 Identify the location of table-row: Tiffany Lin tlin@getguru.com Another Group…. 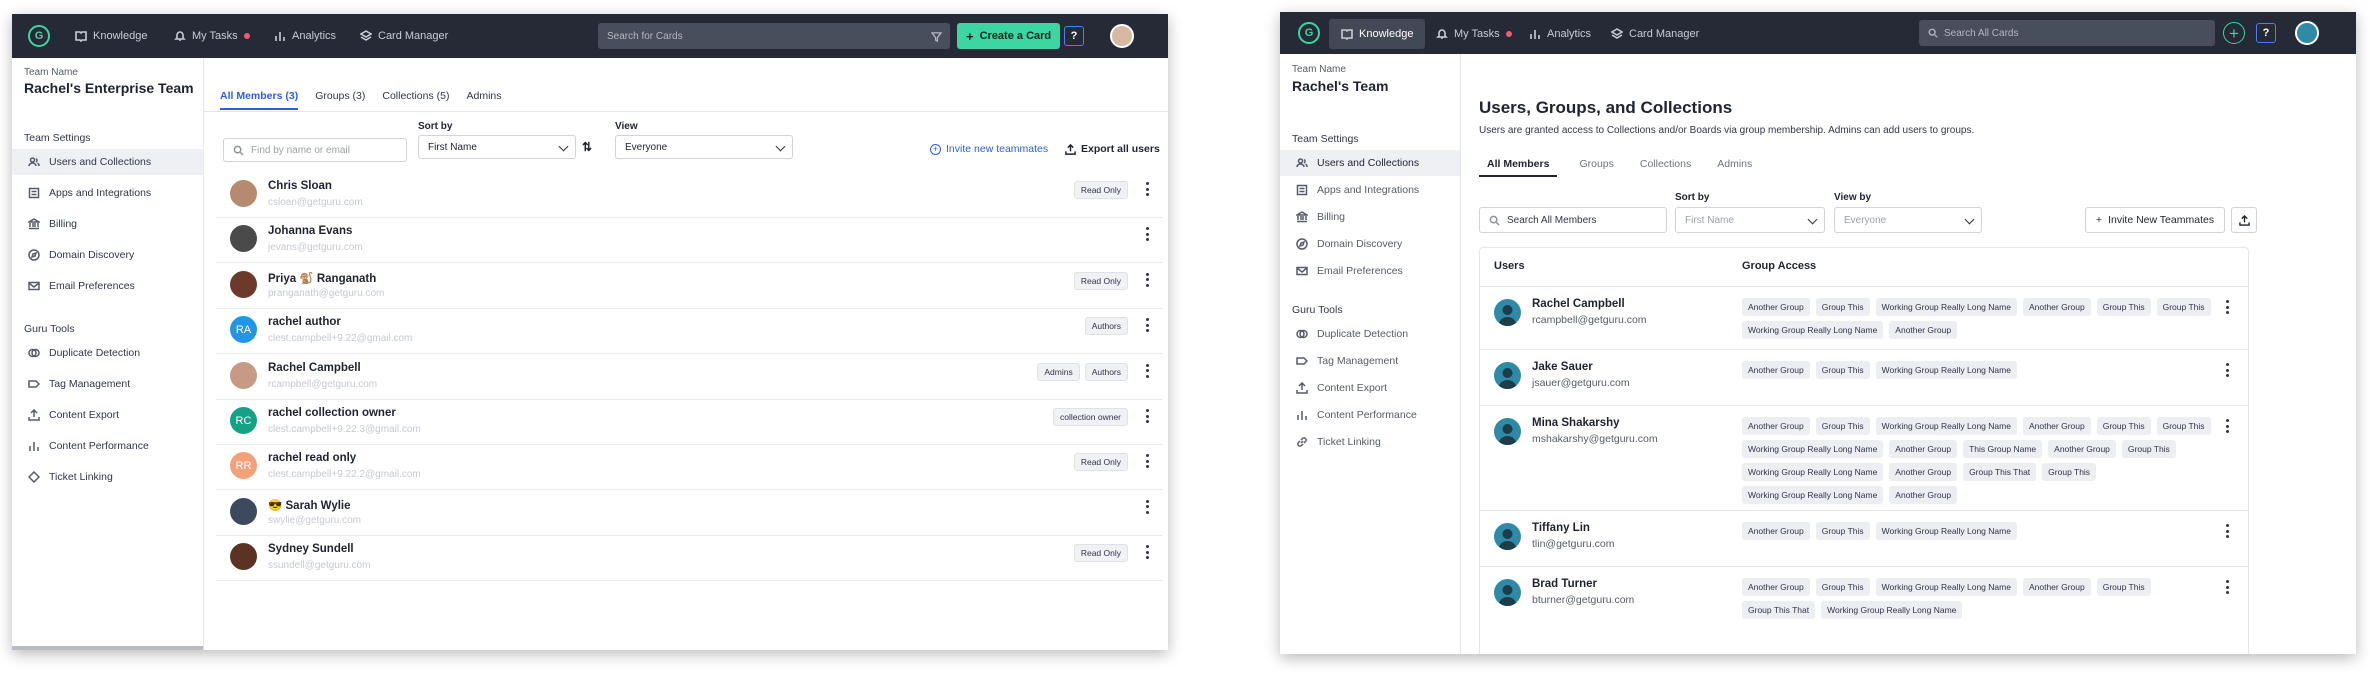
(1864, 538).